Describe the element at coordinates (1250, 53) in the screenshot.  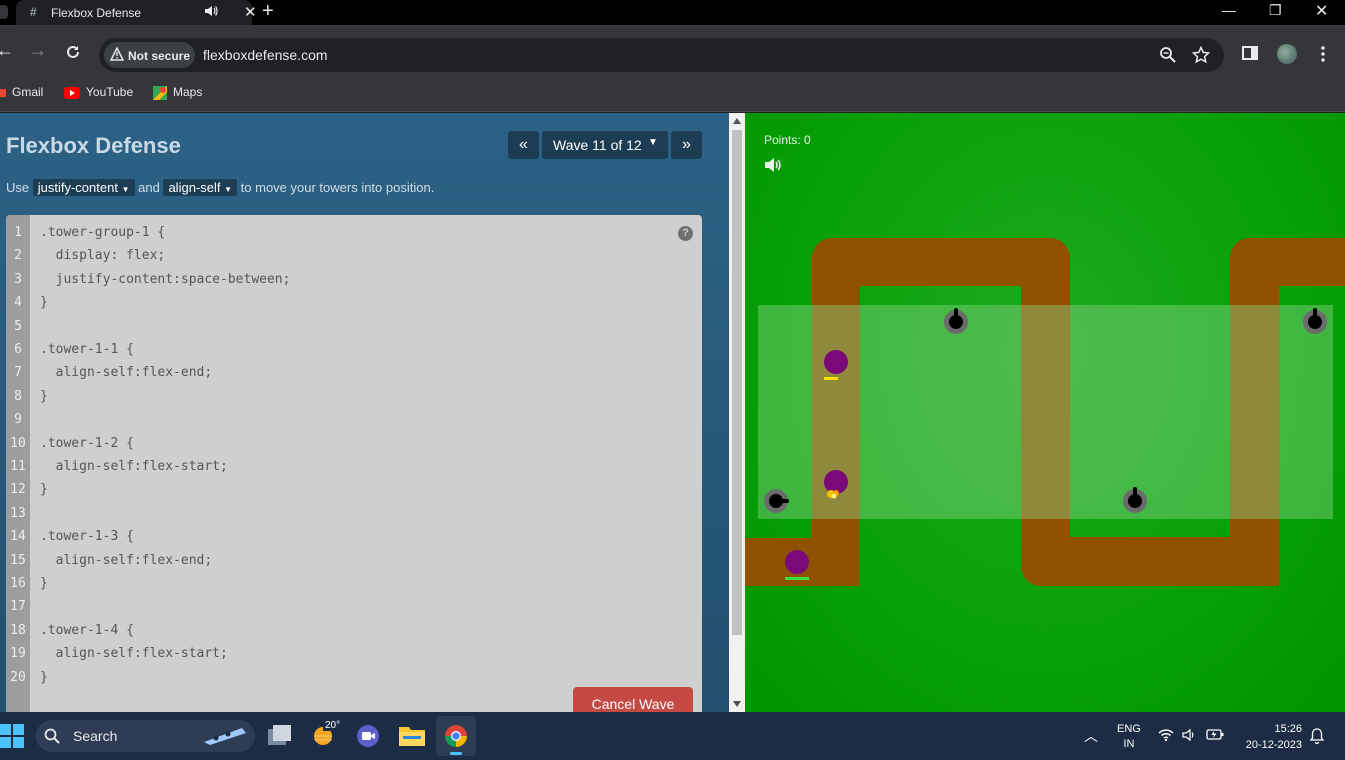
I see `side-panel-icon` at that location.